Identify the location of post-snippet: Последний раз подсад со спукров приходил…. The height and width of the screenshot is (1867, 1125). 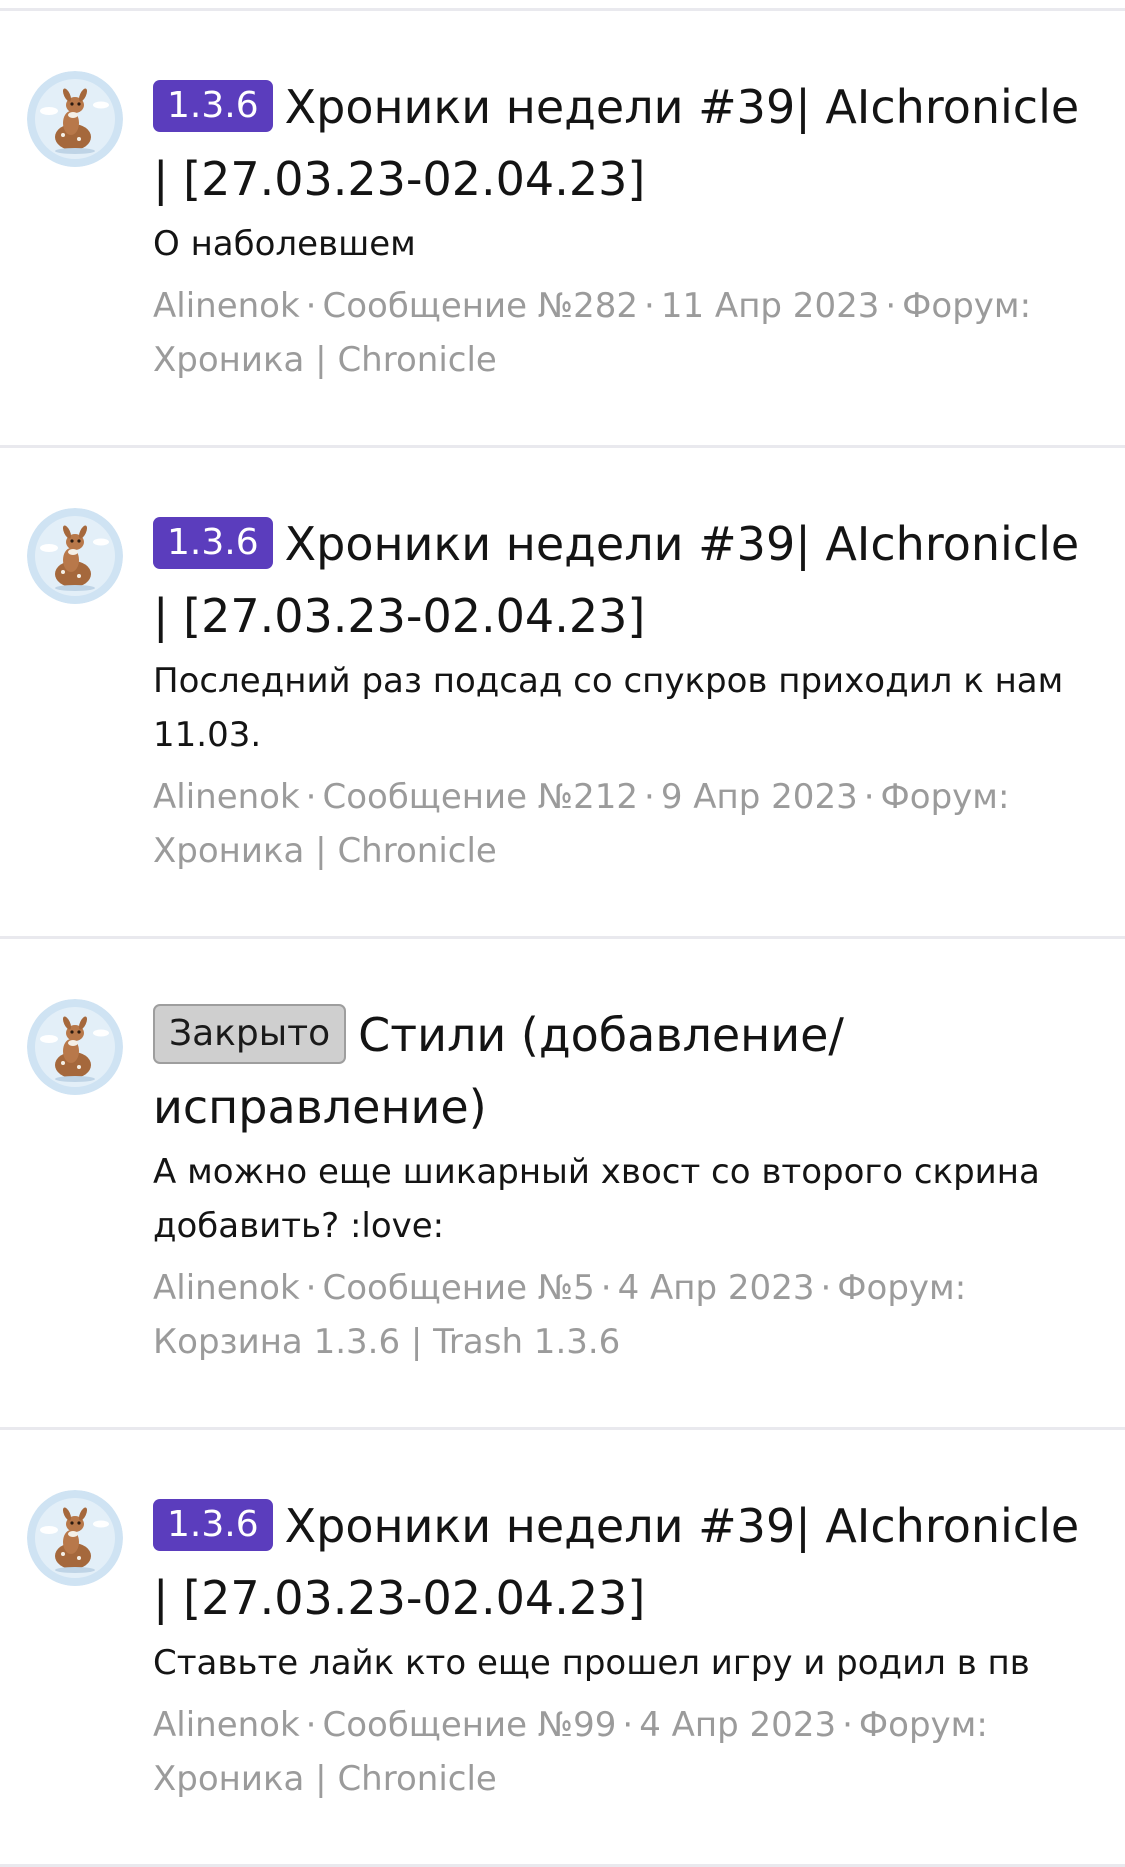
(619, 708).